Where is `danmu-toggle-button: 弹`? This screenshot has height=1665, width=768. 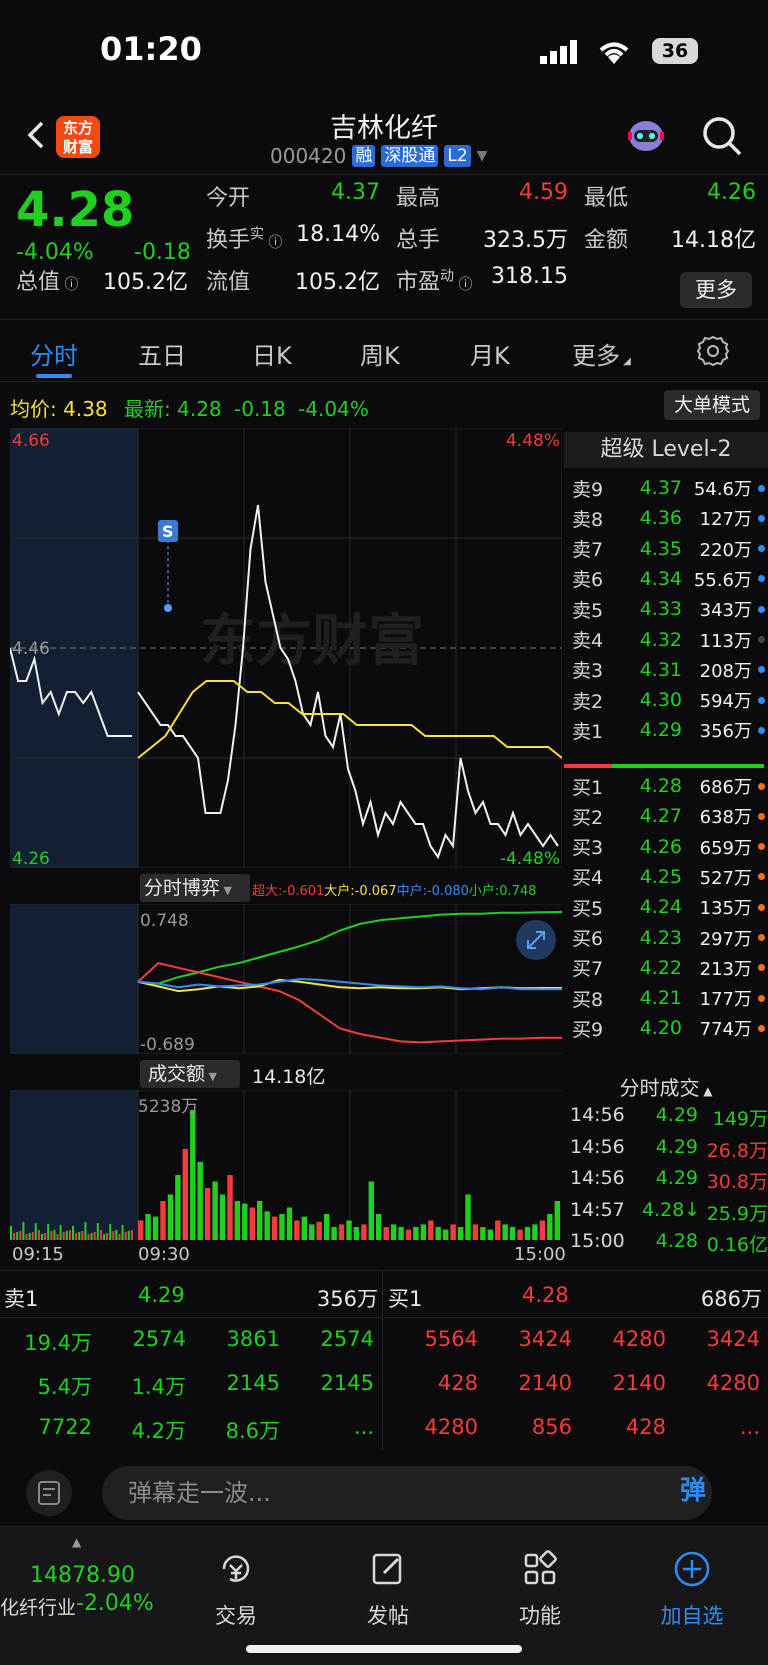 danmu-toggle-button: 弹 is located at coordinates (702, 1493).